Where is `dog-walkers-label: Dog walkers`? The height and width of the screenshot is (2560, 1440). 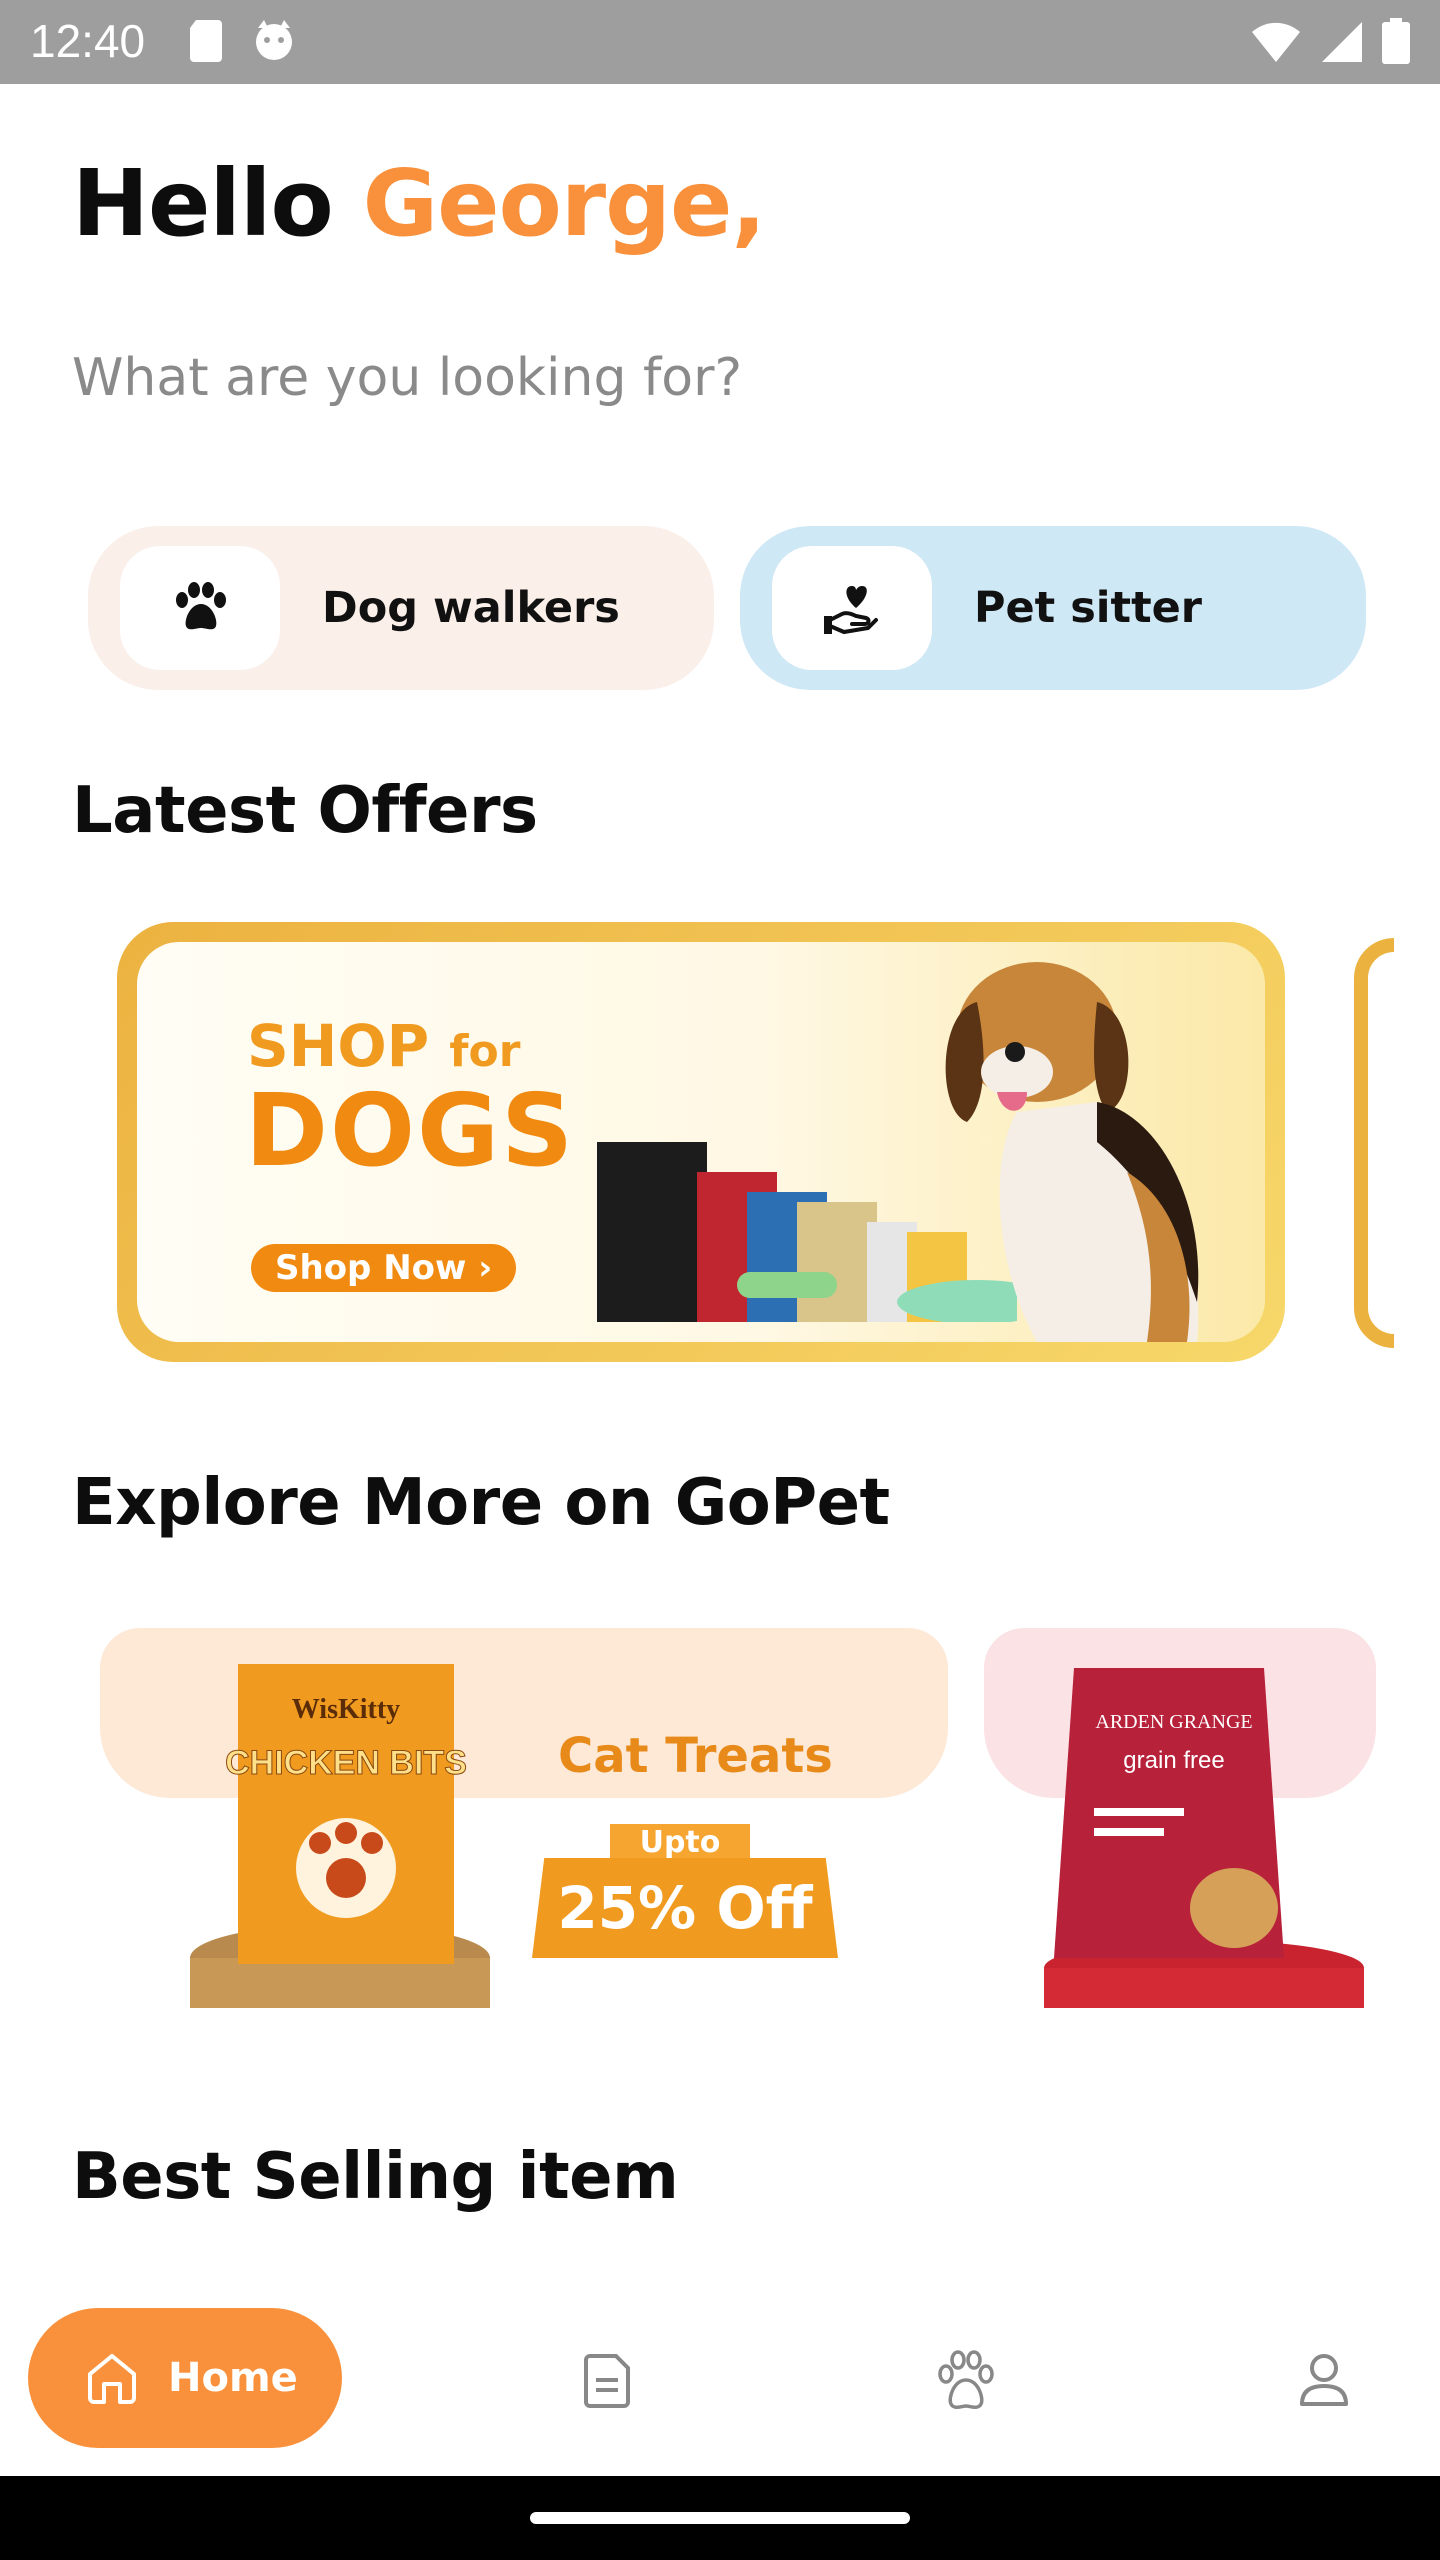 dog-walkers-label: Dog walkers is located at coordinates (471, 608).